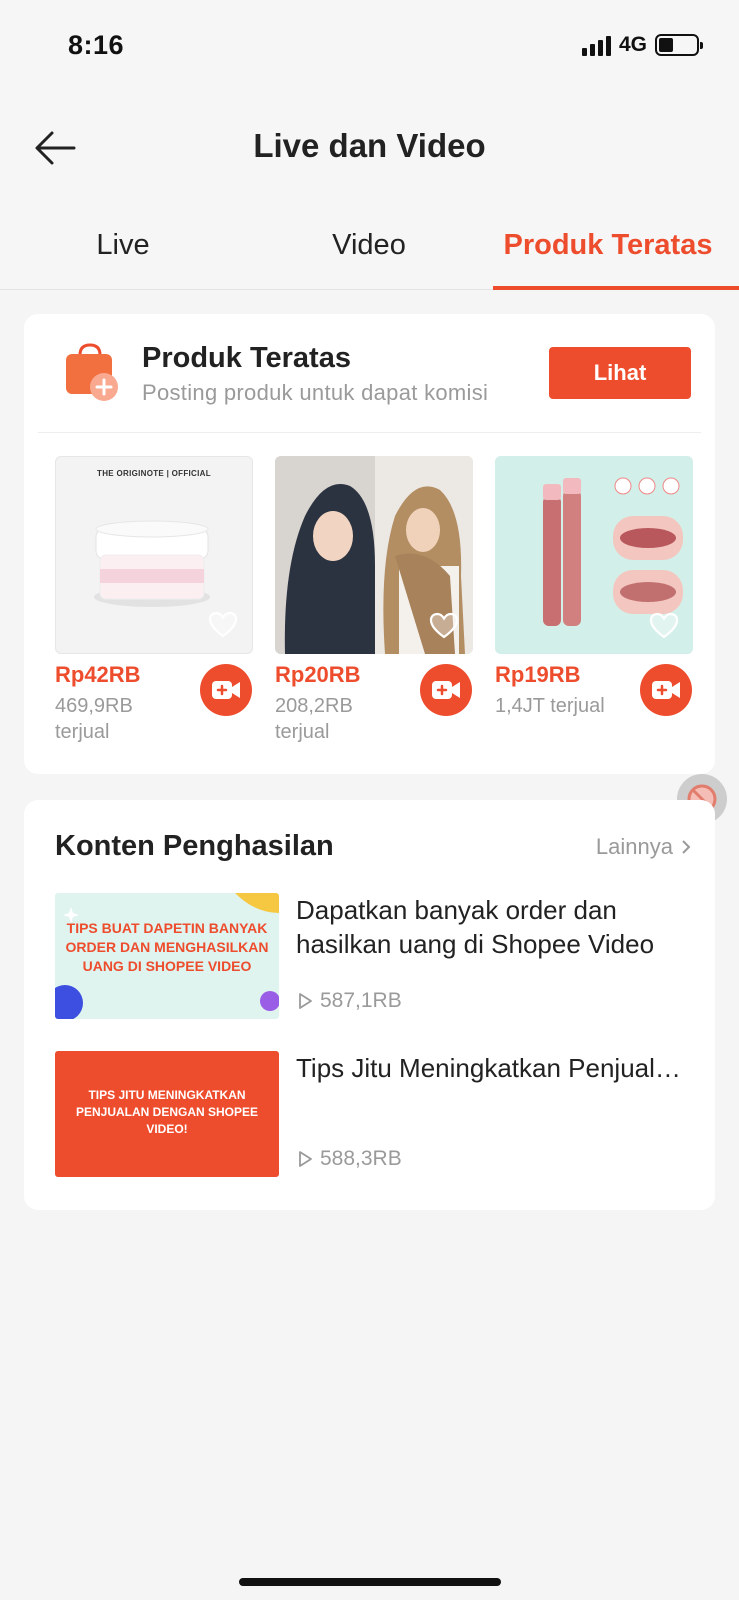 The image size is (739, 1600). I want to click on tab-video: Video, so click(369, 245).